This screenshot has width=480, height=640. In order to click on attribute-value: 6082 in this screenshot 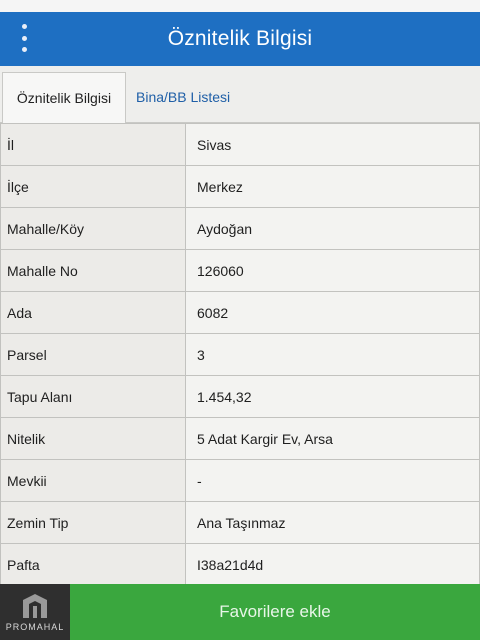, I will do `click(332, 312)`.